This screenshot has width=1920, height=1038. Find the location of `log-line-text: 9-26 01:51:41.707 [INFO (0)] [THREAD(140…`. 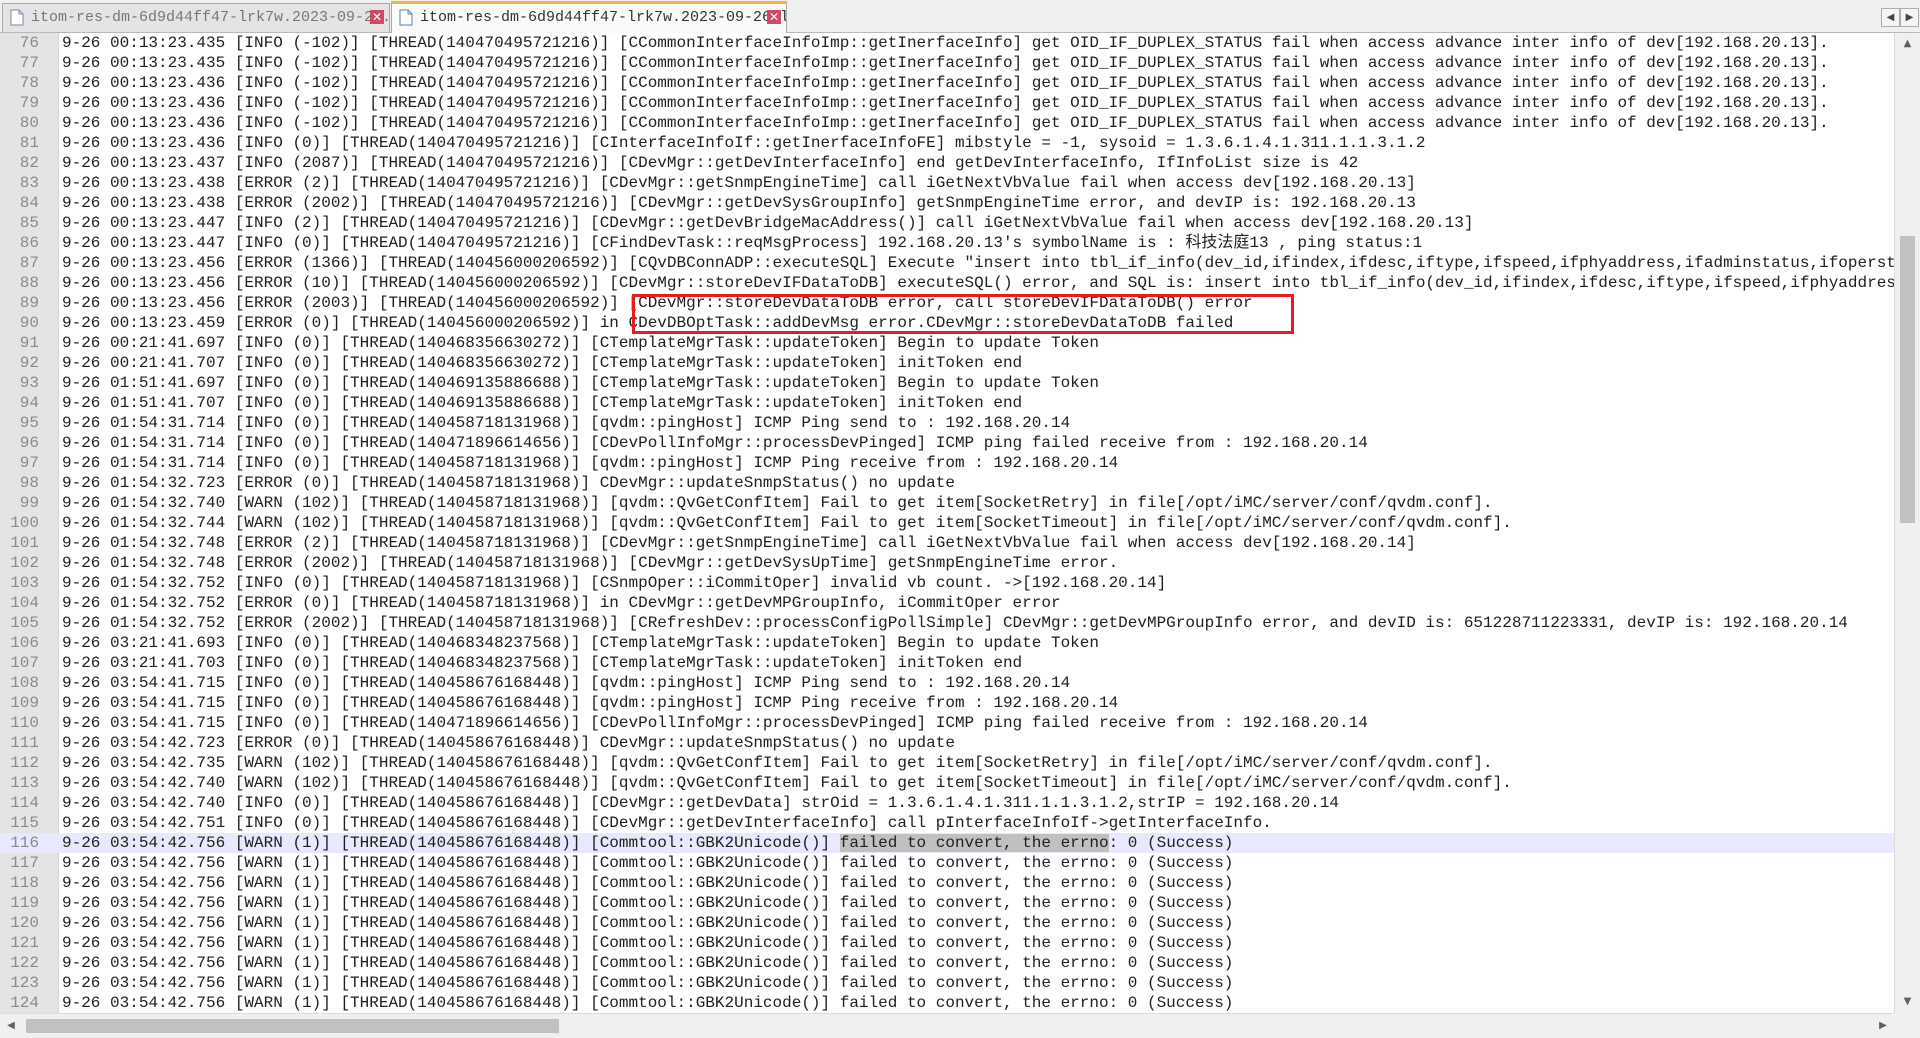

log-line-text: 9-26 01:51:41.707 [INFO (0)] [THREAD(140… is located at coordinates (542, 403).